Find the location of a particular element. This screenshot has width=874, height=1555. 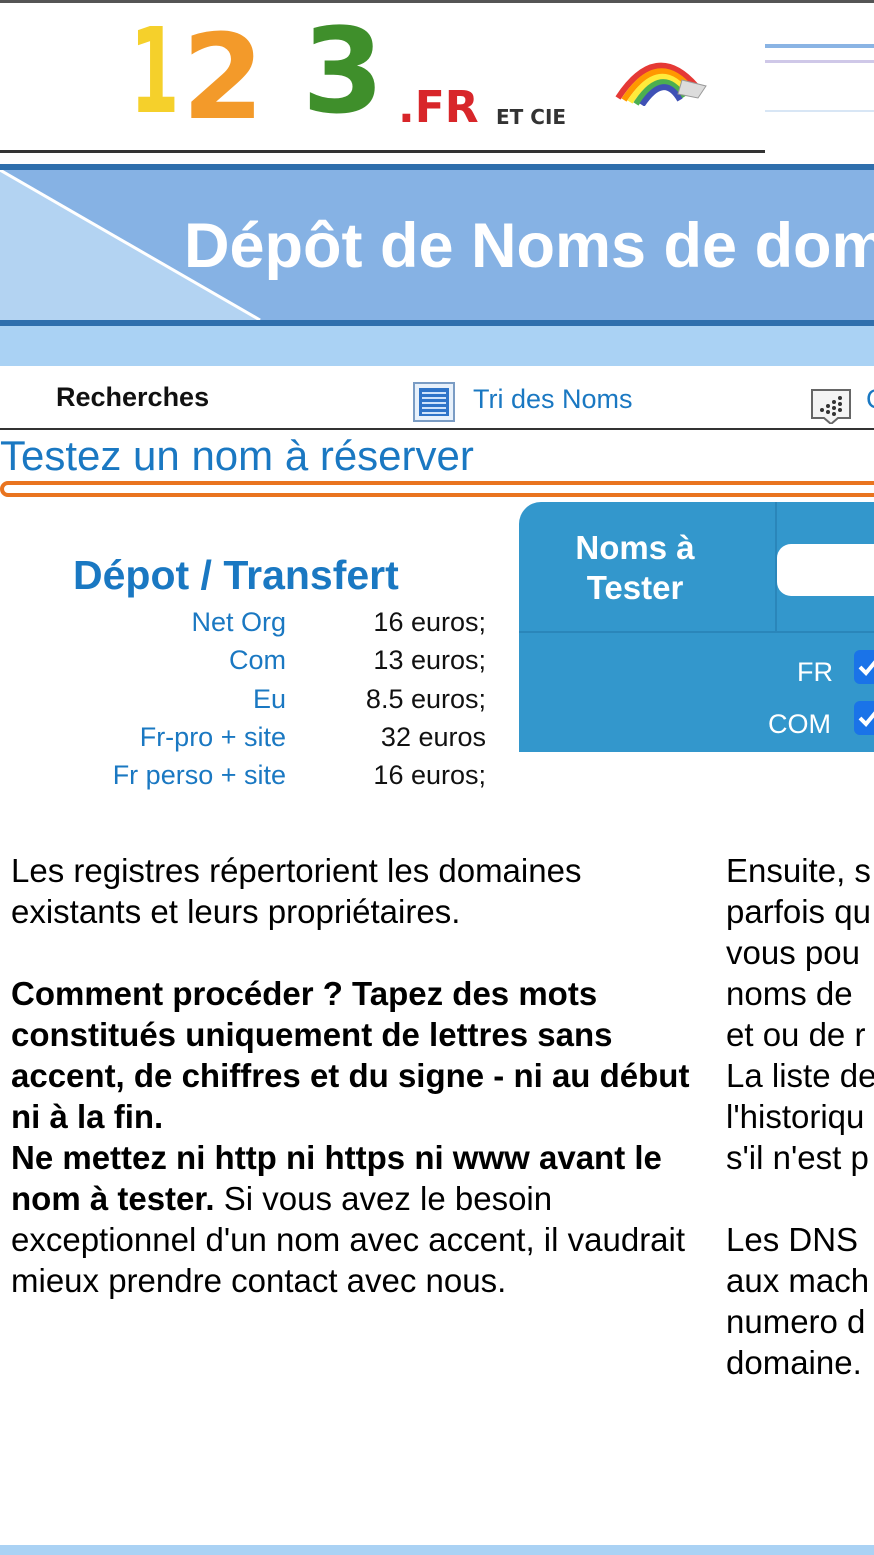

page-banner: Dépôt de Noms de domaine is located at coordinates (437, 245).